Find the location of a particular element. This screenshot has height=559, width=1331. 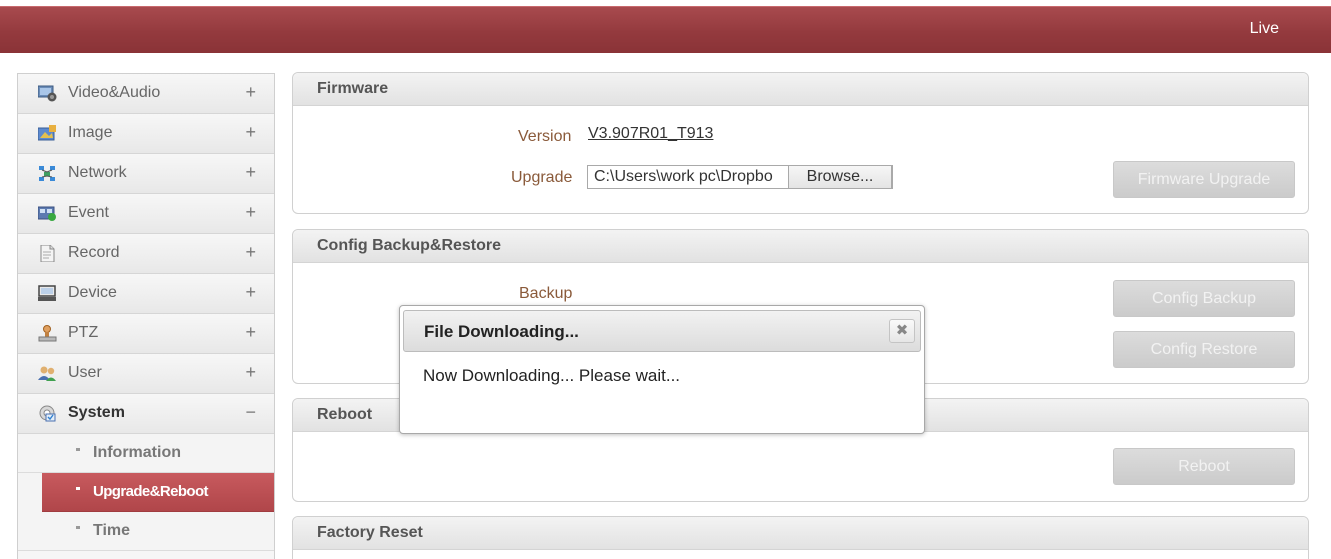

submenu-item-upgrade-reboot: Upgrade&Reboot is located at coordinates (158, 492).